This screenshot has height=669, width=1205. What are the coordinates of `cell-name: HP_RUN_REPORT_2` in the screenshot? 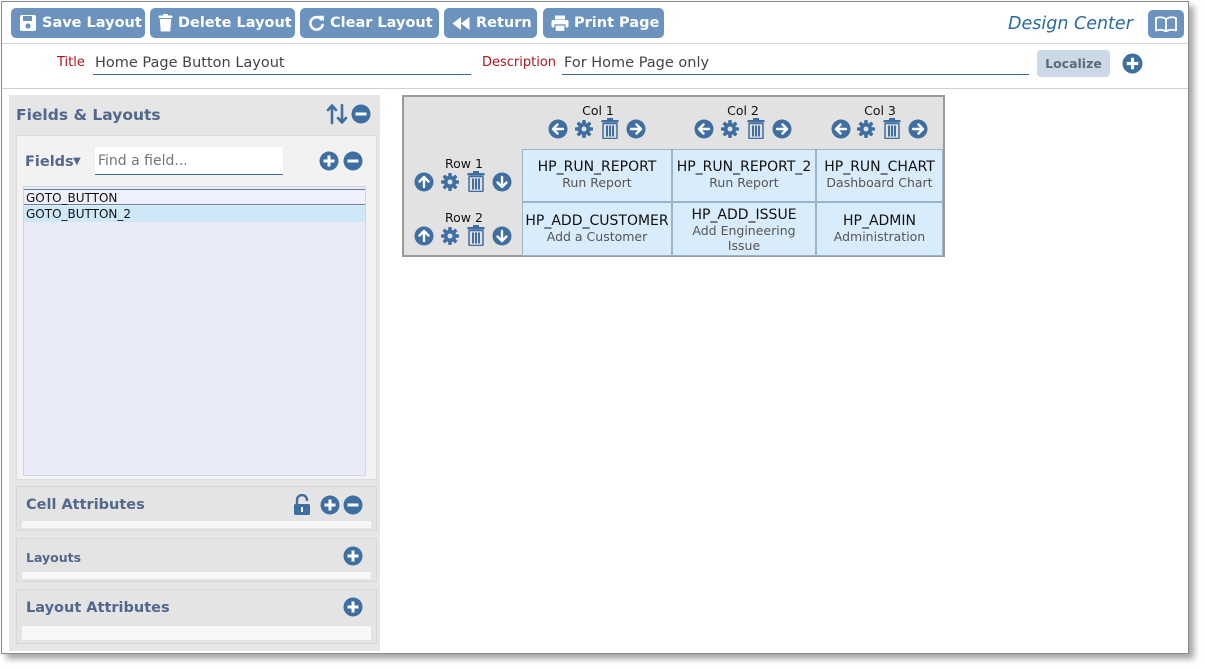 It's located at (744, 167).